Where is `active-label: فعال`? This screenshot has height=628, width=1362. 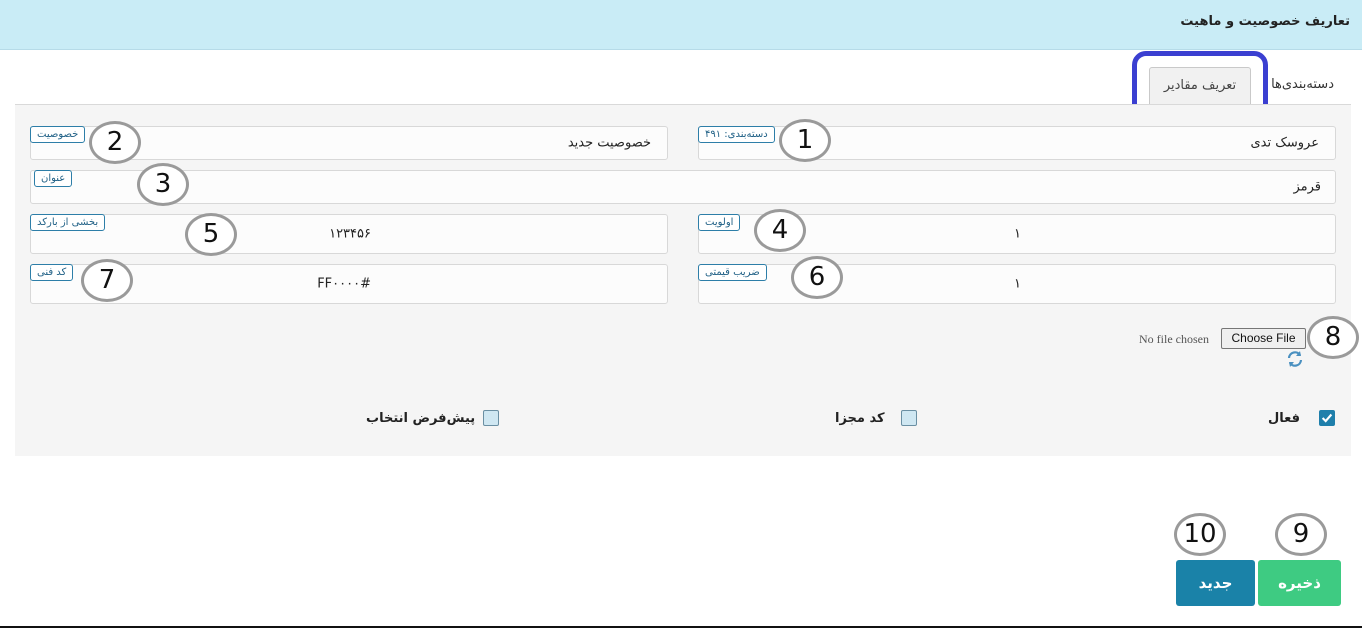 active-label: فعال is located at coordinates (1284, 418).